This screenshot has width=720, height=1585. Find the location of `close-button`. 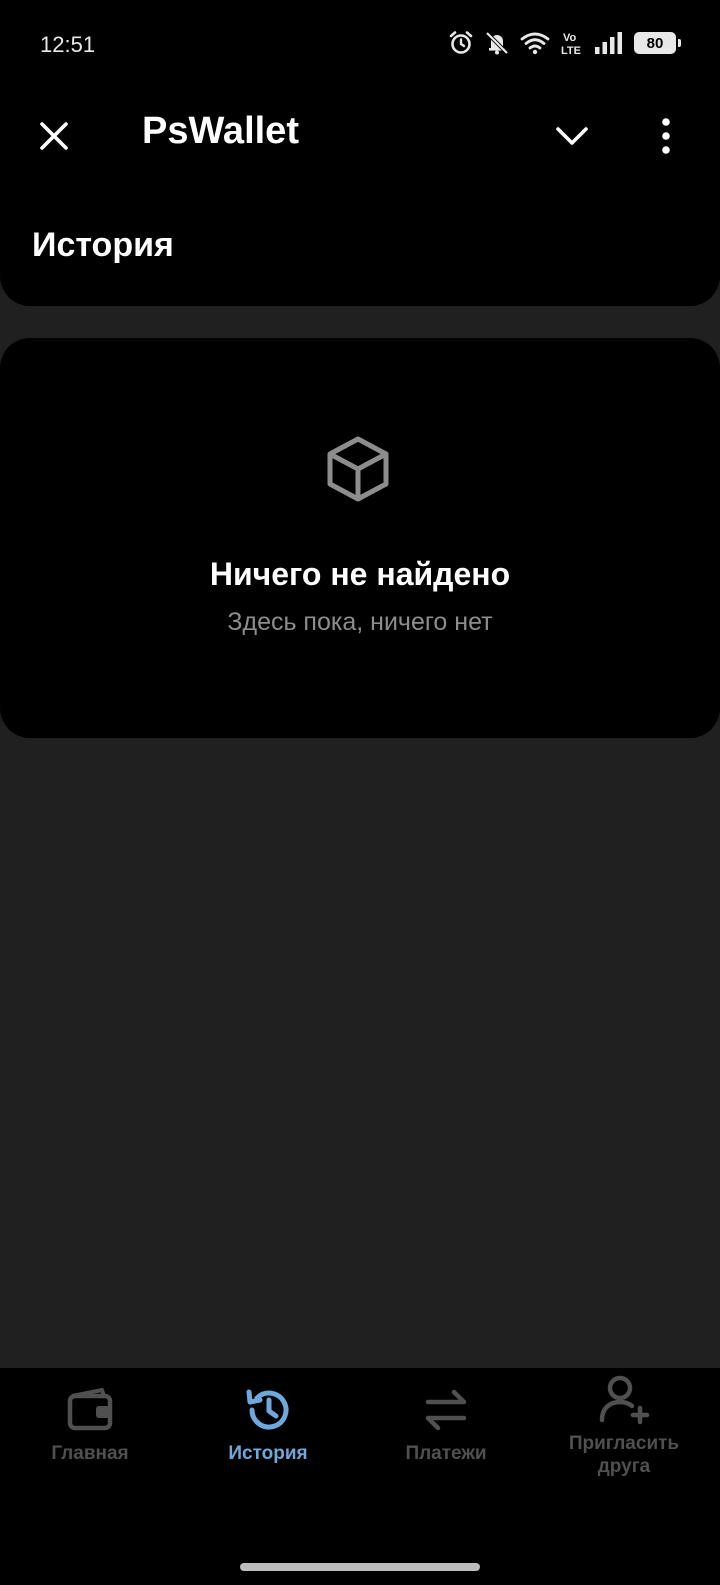

close-button is located at coordinates (54, 136).